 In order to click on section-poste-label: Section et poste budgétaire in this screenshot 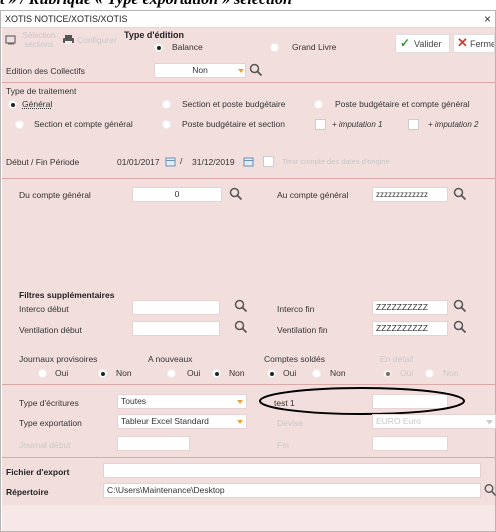, I will do `click(234, 104)`.